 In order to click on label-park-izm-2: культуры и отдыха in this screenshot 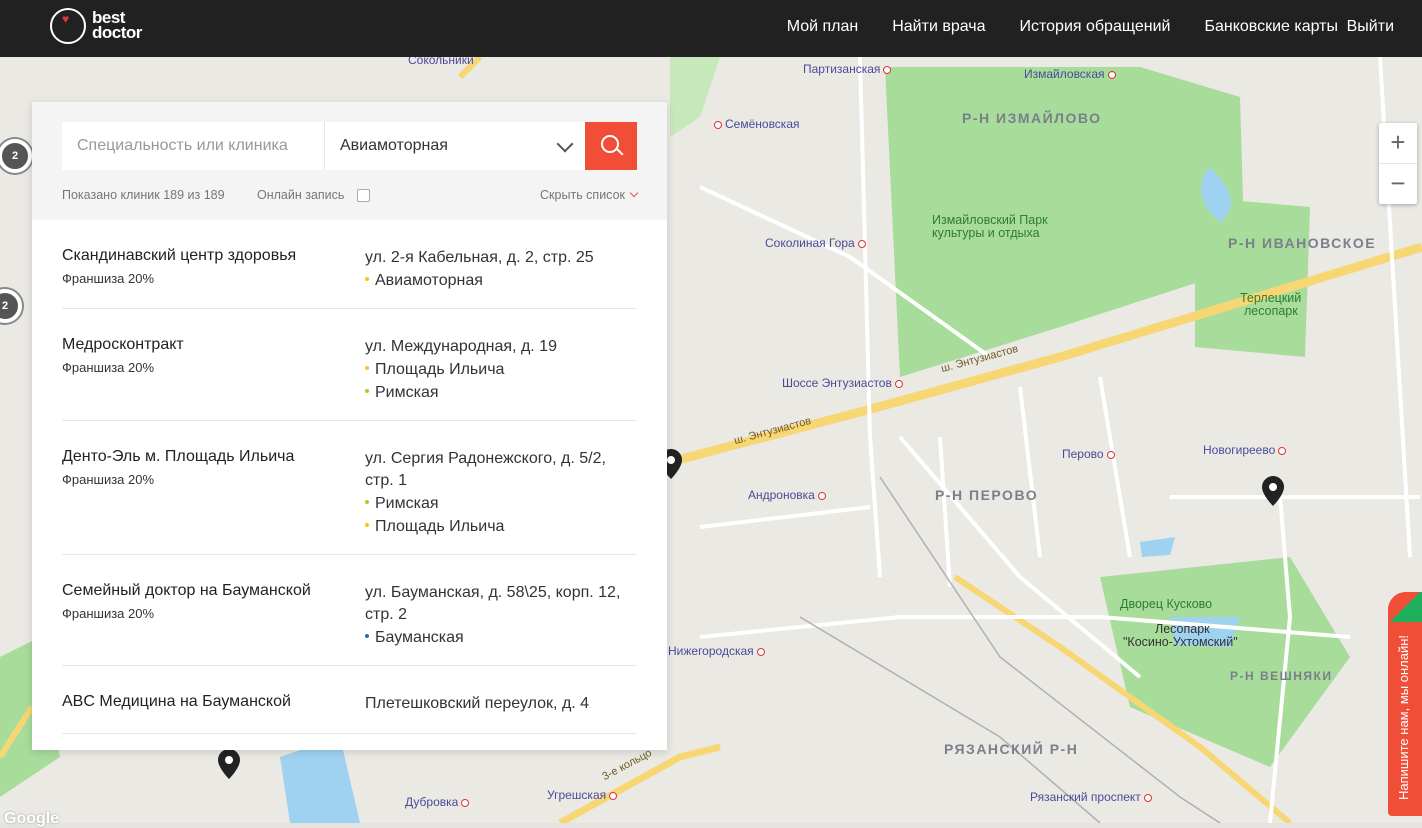, I will do `click(986, 233)`.